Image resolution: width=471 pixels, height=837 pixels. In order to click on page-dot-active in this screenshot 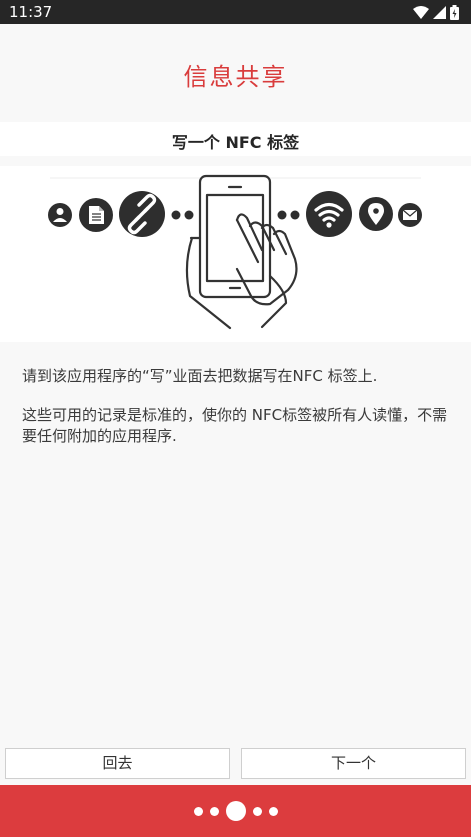, I will do `click(235, 811)`.